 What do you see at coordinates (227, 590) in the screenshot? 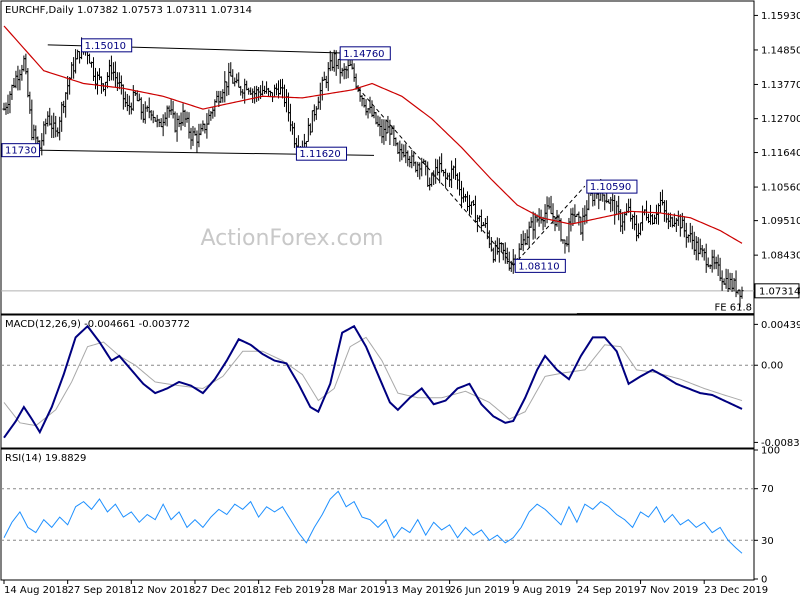
I see `x-tick-label: 27 Dec 2018` at bounding box center [227, 590].